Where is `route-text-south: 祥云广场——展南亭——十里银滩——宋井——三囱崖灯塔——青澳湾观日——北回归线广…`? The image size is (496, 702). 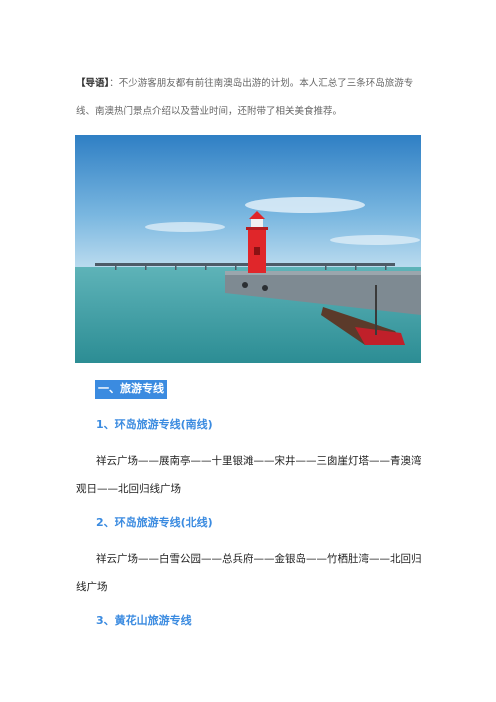 route-text-south: 祥云广场——展南亭——十里银滩——宋井——三囱崖灯塔——青澳湾观日——北回归线广… is located at coordinates (249, 475).